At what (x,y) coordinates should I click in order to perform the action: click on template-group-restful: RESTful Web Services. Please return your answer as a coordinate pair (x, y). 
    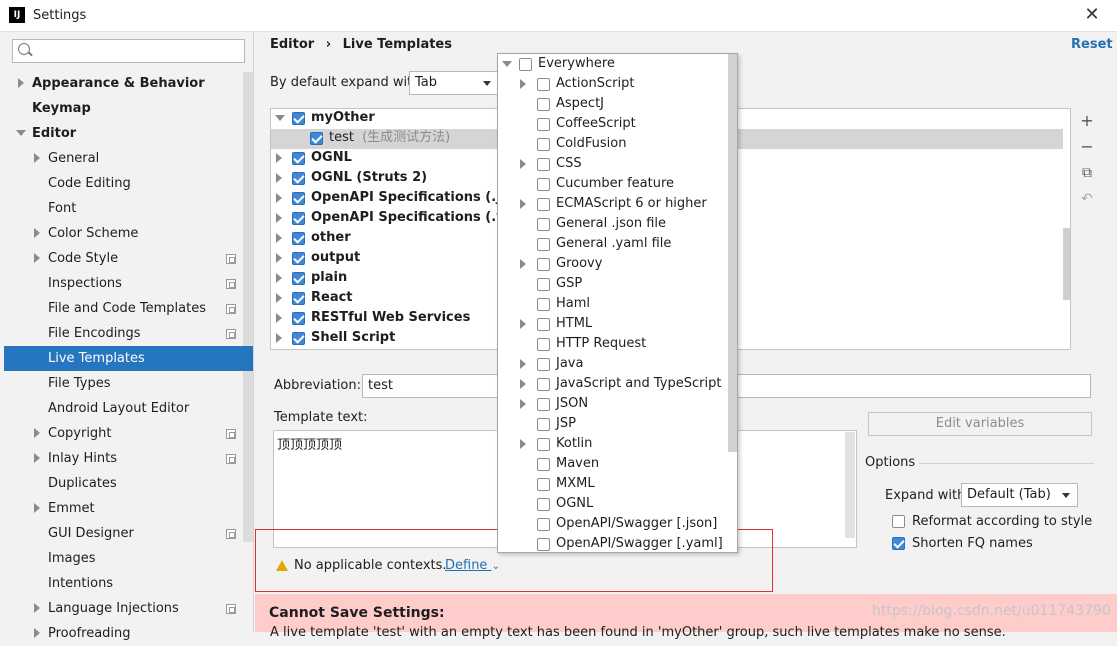
    Looking at the image, I should click on (390, 318).